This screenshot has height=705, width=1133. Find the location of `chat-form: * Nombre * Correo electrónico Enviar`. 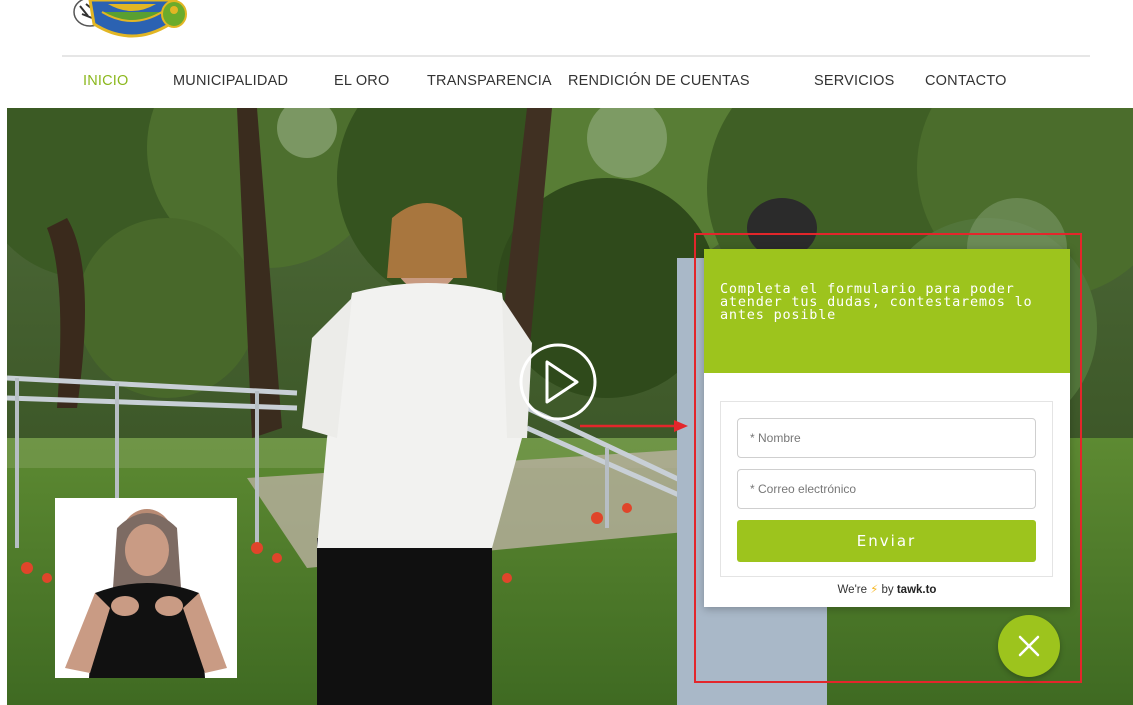

chat-form: * Nombre * Correo electrónico Enviar is located at coordinates (886, 489).